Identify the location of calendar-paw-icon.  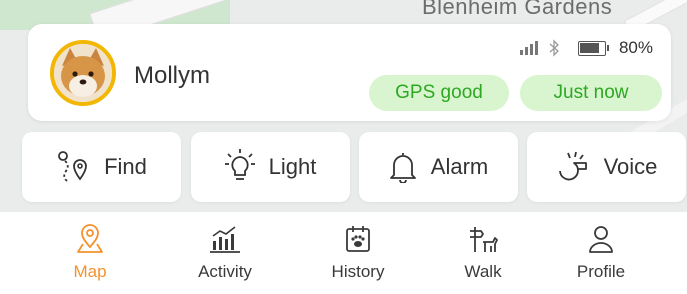
(358, 239).